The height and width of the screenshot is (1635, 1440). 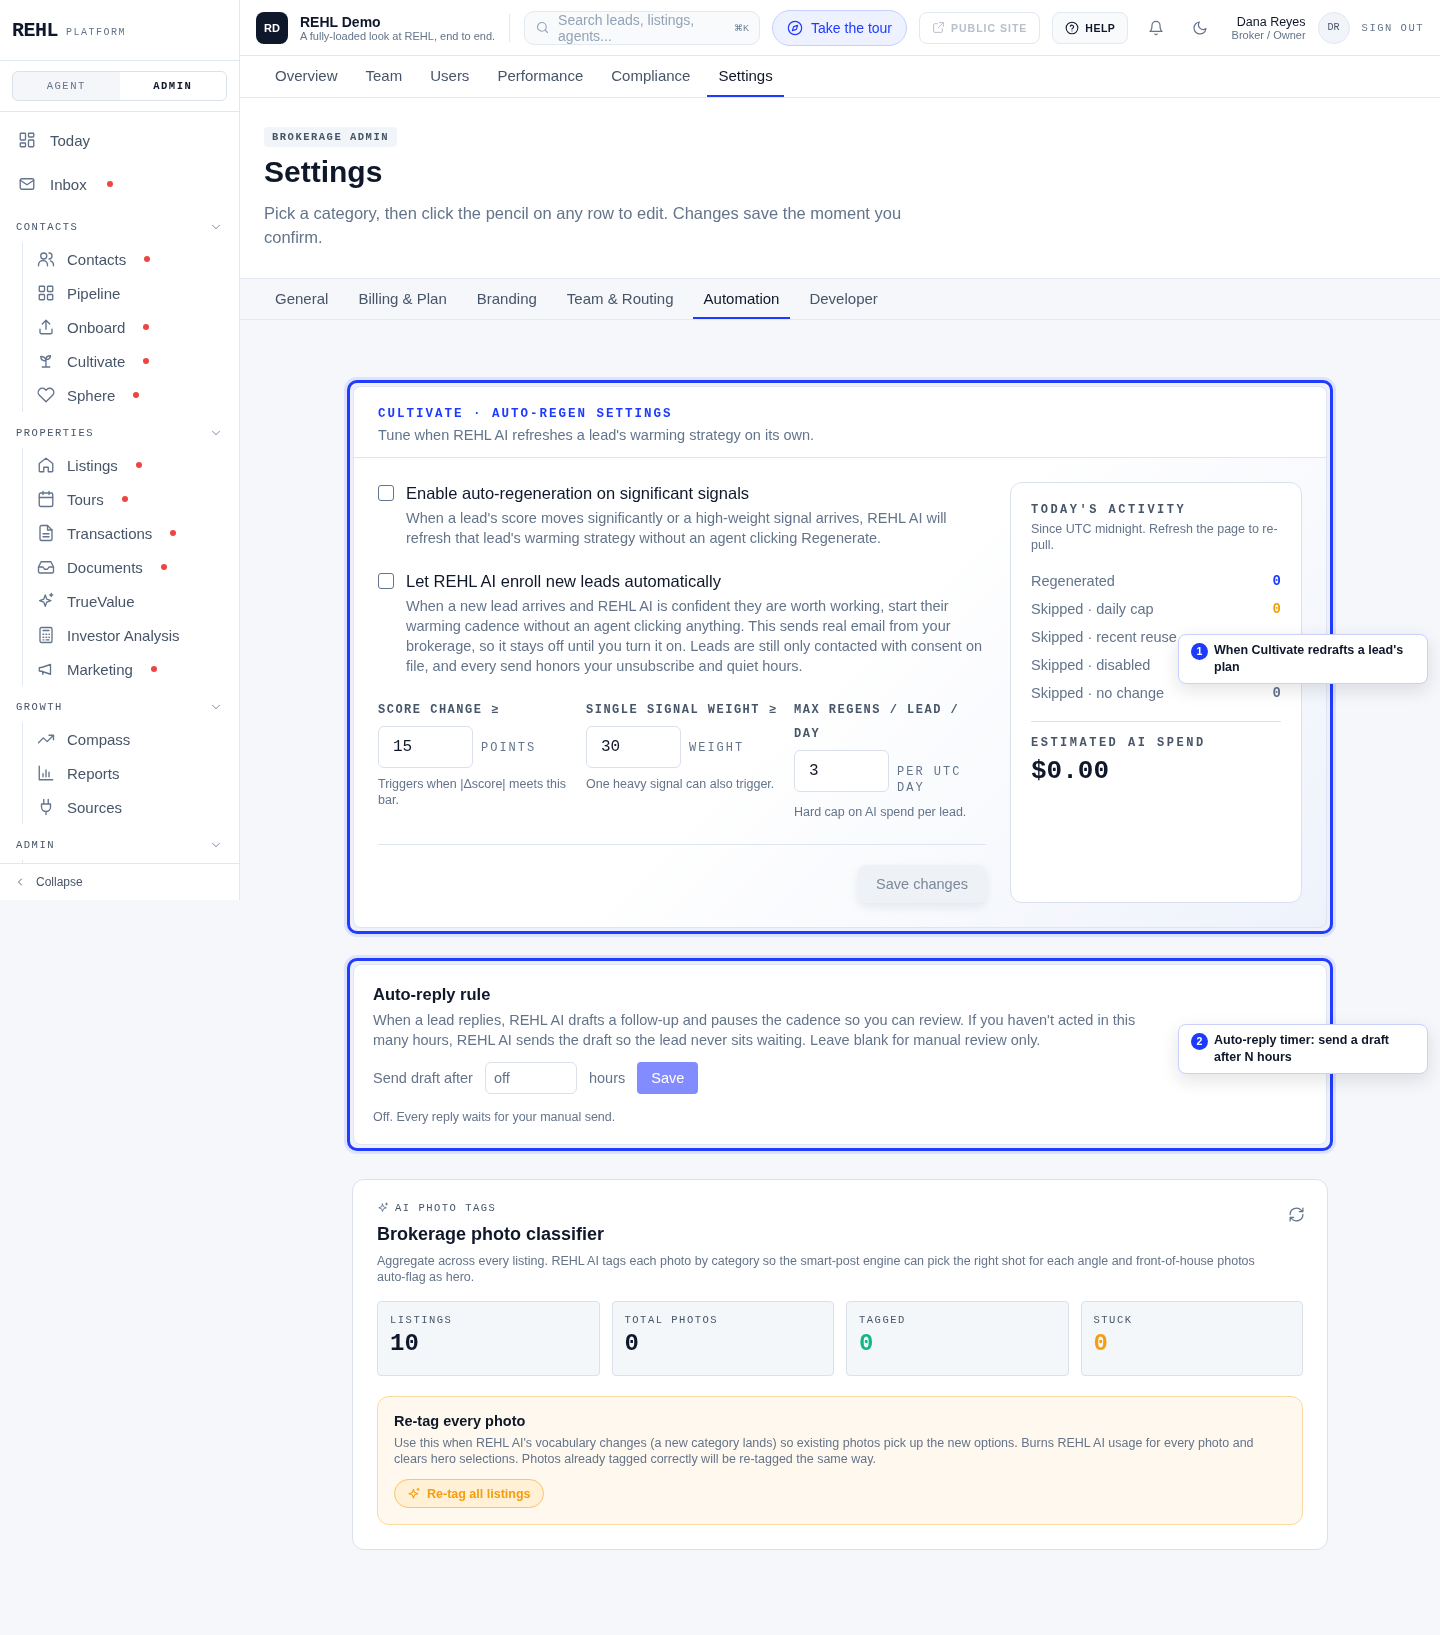 What do you see at coordinates (1119, 743) in the screenshot?
I see `spend-label: ESTIMATED AI SPEND` at bounding box center [1119, 743].